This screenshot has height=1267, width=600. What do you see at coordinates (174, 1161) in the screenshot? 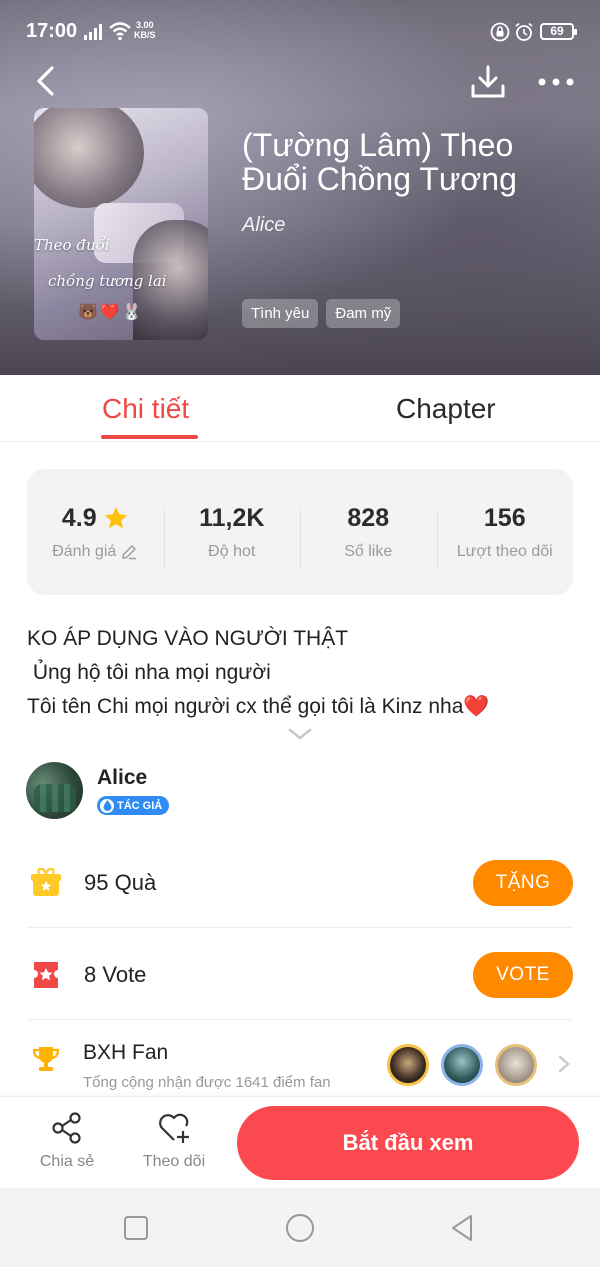
I see `follow-label: Theo dõi` at bounding box center [174, 1161].